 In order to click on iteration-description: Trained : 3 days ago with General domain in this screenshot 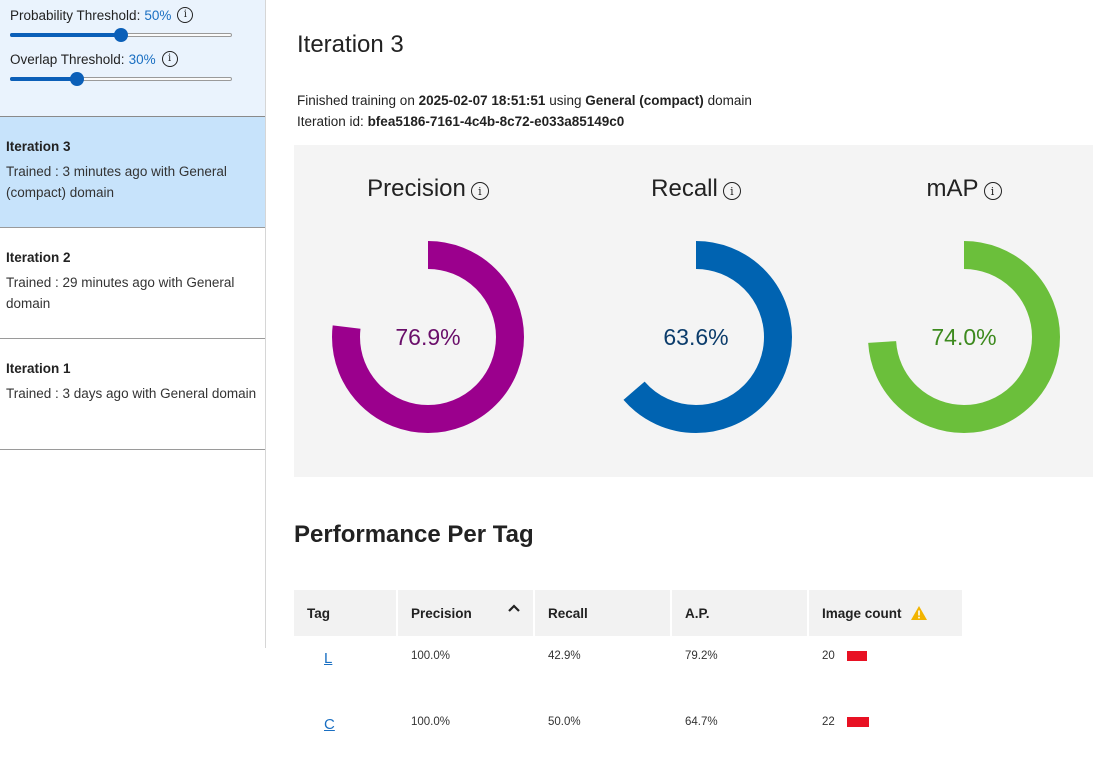, I will do `click(131, 393)`.